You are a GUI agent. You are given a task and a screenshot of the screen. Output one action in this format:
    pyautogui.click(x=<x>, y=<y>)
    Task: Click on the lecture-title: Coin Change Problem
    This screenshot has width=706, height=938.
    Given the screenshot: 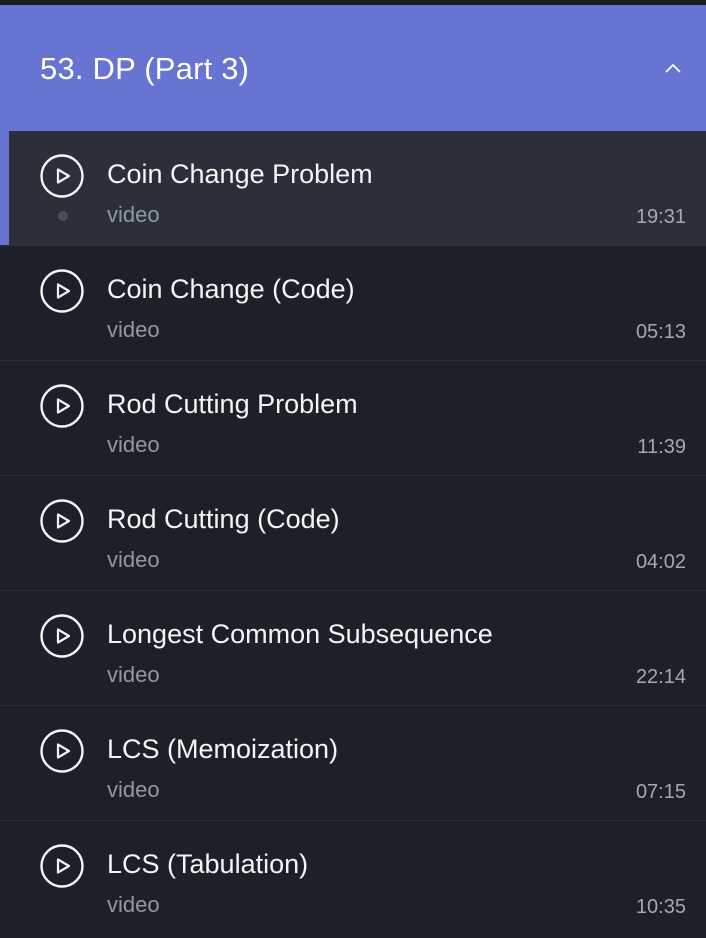 What is the action you would take?
    pyautogui.click(x=240, y=174)
    